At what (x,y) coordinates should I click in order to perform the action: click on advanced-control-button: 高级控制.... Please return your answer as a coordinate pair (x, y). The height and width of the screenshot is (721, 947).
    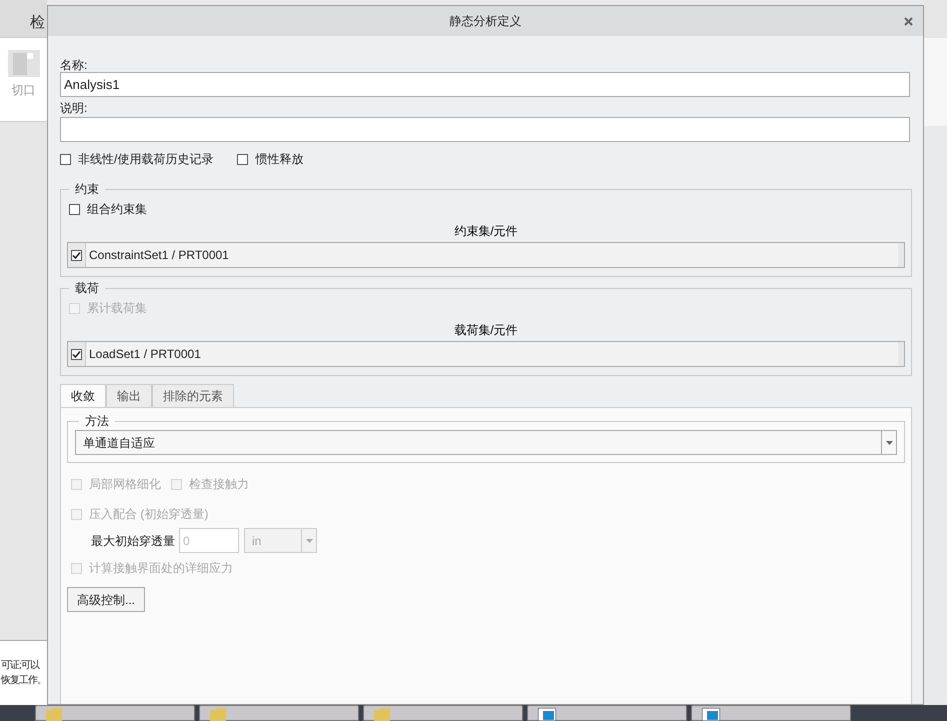
    Looking at the image, I should click on (106, 599).